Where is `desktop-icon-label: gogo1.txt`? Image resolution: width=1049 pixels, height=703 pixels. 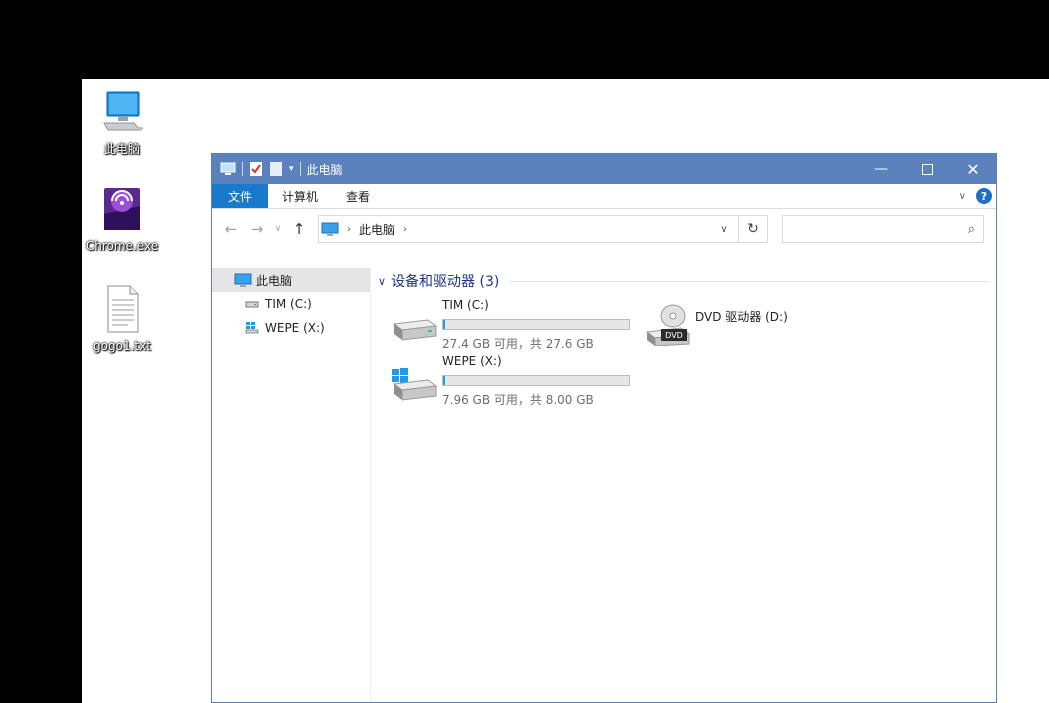
desktop-icon-label: gogo1.txt is located at coordinates (122, 346).